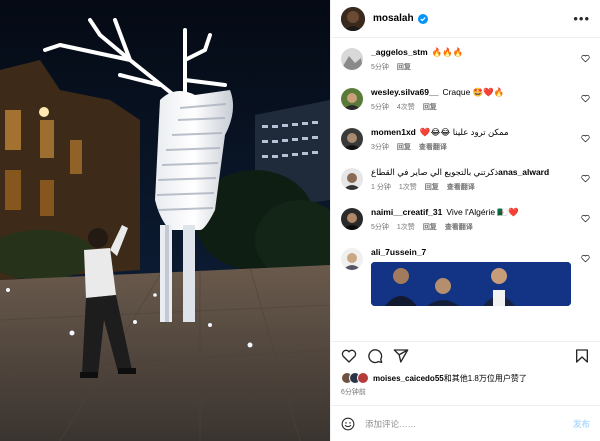 This screenshot has height=441, width=600. I want to click on comment-text: ❤️😂😂 ممكن ترود علينا, so click(464, 132).